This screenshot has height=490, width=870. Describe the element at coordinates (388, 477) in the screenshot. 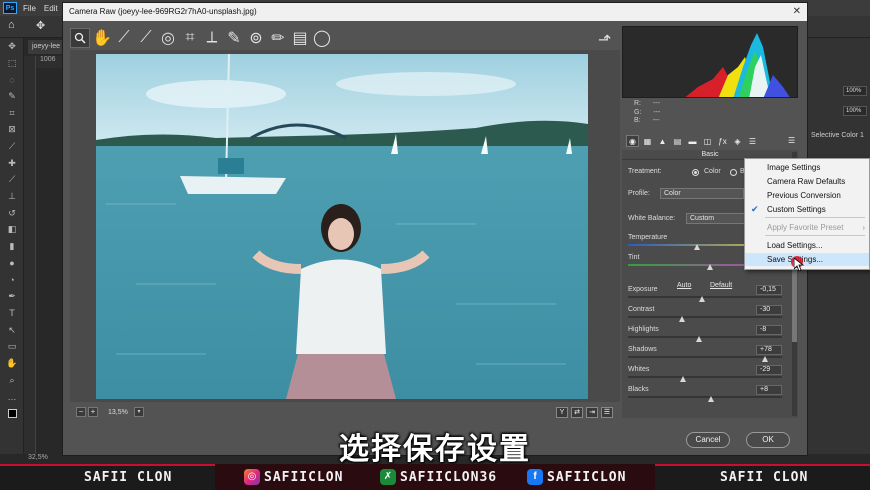

I see `app-icon: ✗` at that location.